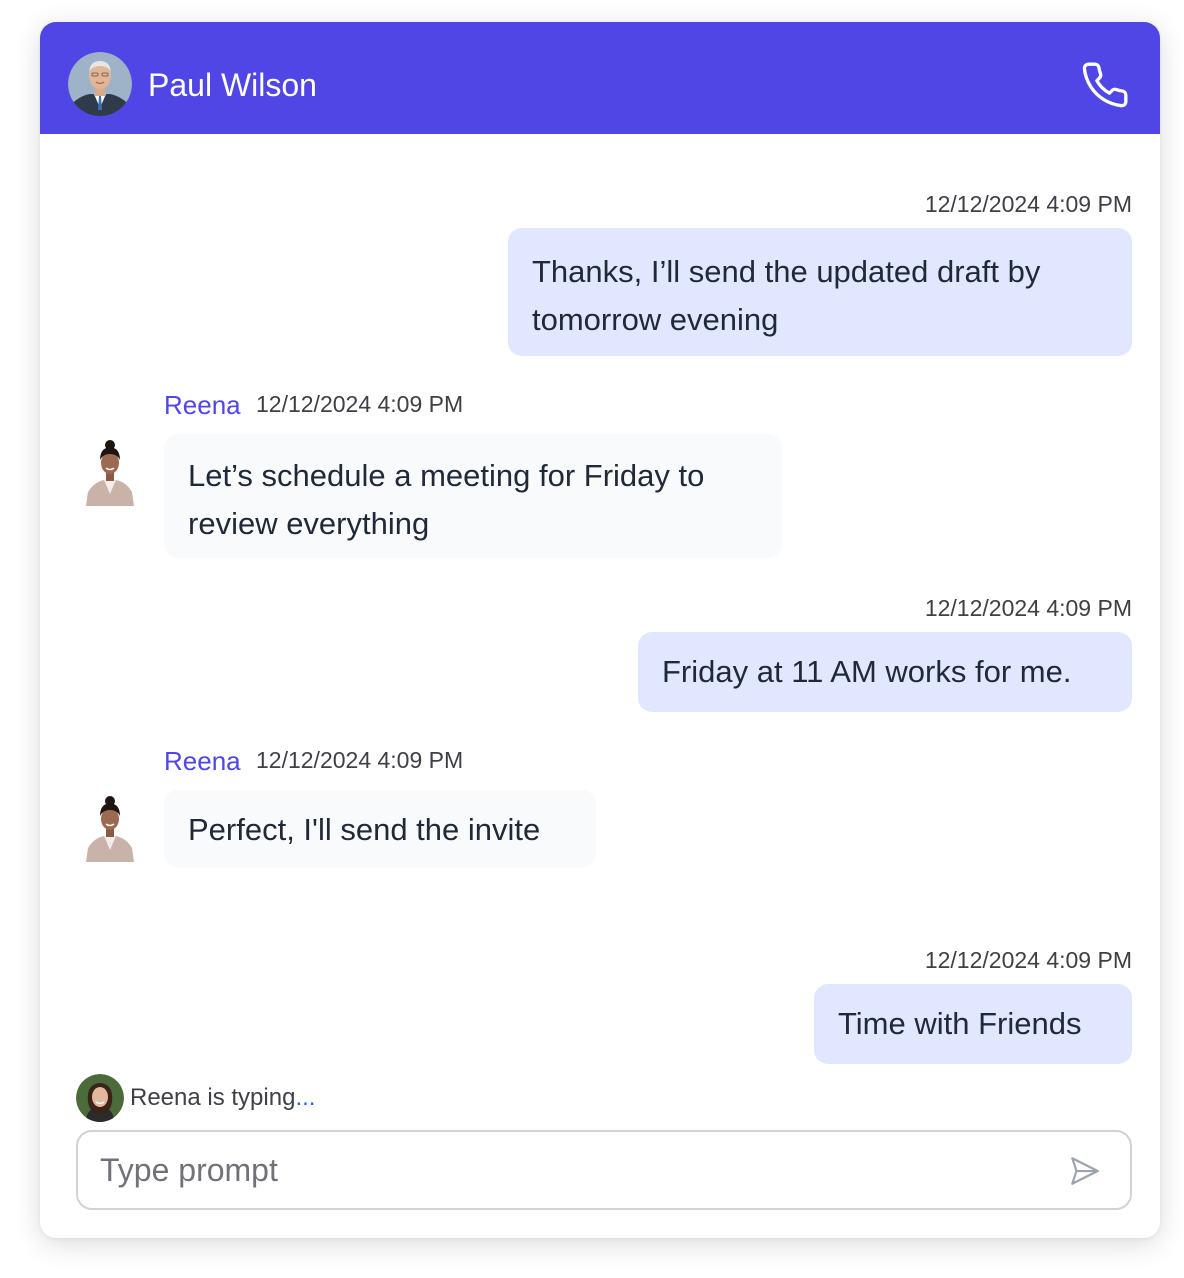 The image size is (1184, 1278). Describe the element at coordinates (213, 1097) in the screenshot. I see `typing-label: Reena is typing` at that location.